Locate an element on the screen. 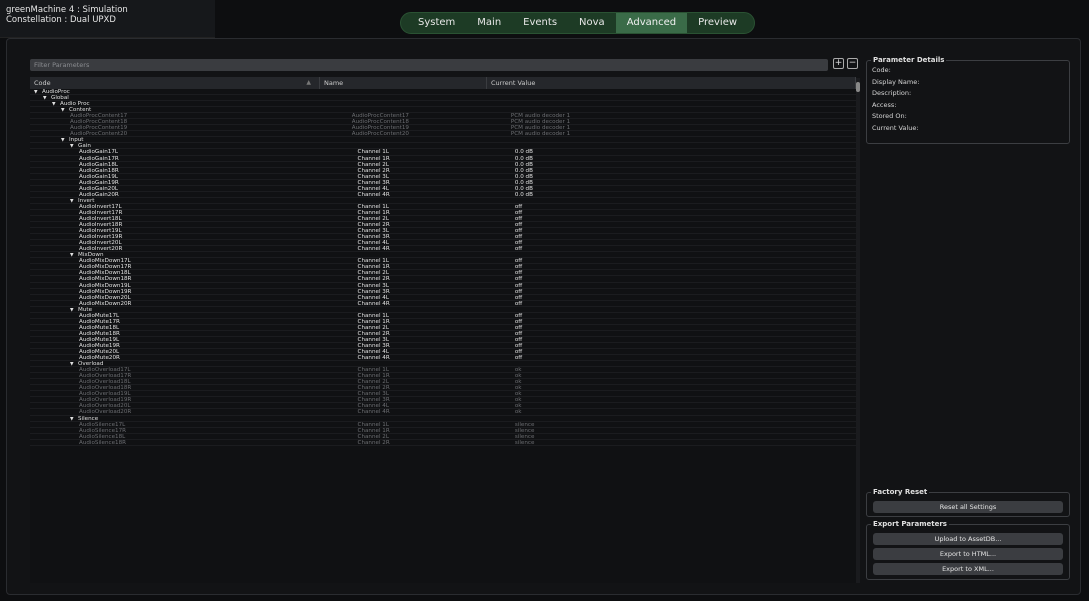 The width and height of the screenshot is (1089, 601). cell-code: AudioGain19L is located at coordinates (191, 176).